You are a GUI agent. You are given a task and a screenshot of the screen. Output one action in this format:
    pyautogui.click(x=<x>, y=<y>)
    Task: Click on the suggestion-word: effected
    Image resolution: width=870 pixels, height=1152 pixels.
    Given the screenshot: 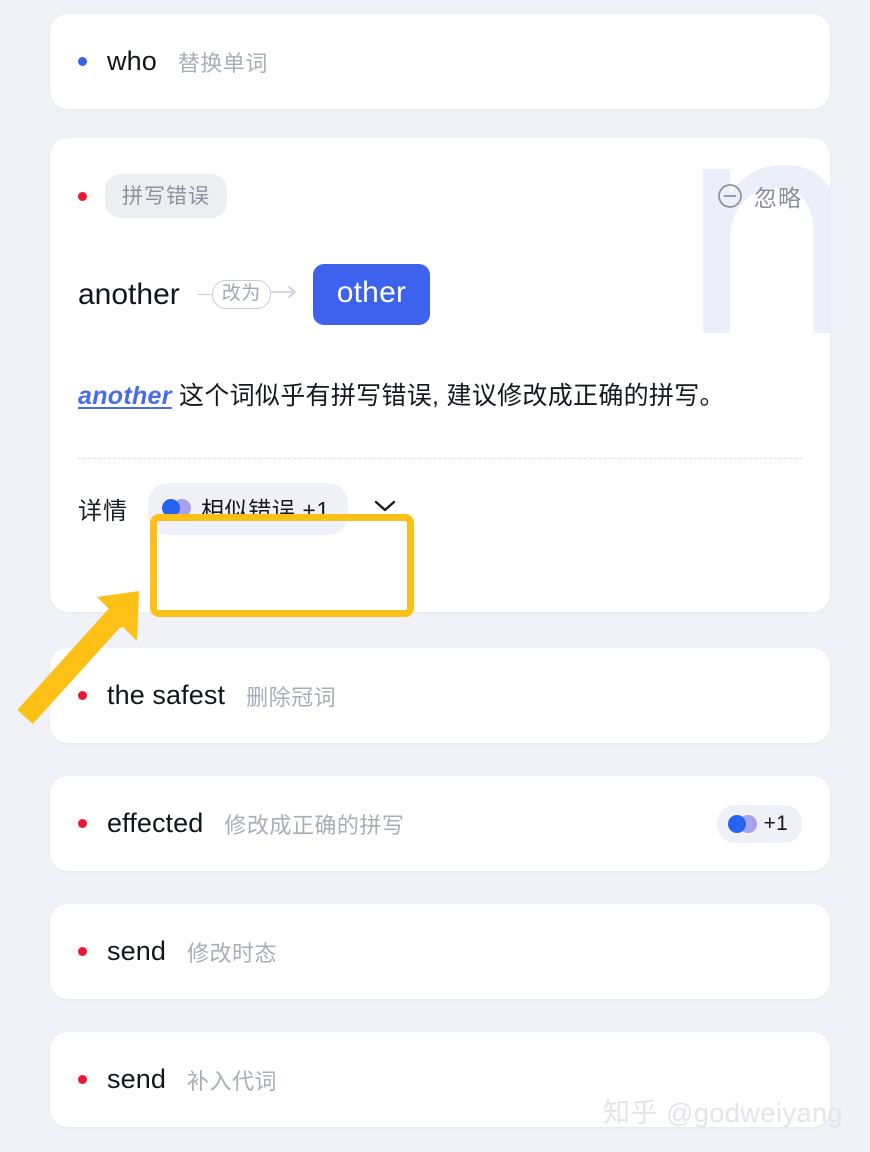 What is the action you would take?
    pyautogui.click(x=155, y=823)
    